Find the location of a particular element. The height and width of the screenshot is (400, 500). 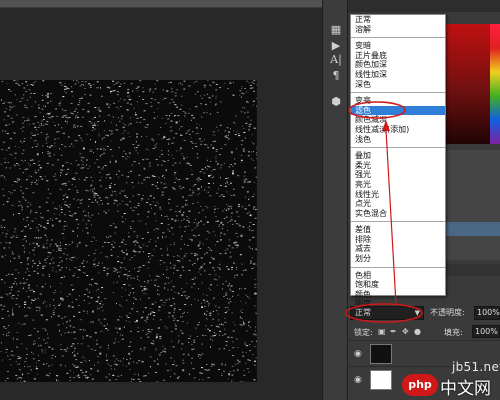

blend-mode-option: 溶解 is located at coordinates (398, 30).